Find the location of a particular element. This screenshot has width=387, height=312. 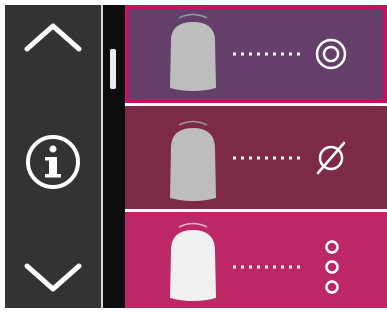

scroll-up-button is located at coordinates (53, 35).